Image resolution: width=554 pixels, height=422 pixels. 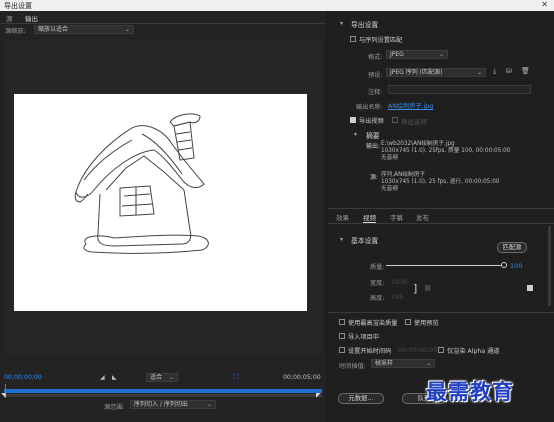 I want to click on export-audio-checkbox, so click(x=395, y=120).